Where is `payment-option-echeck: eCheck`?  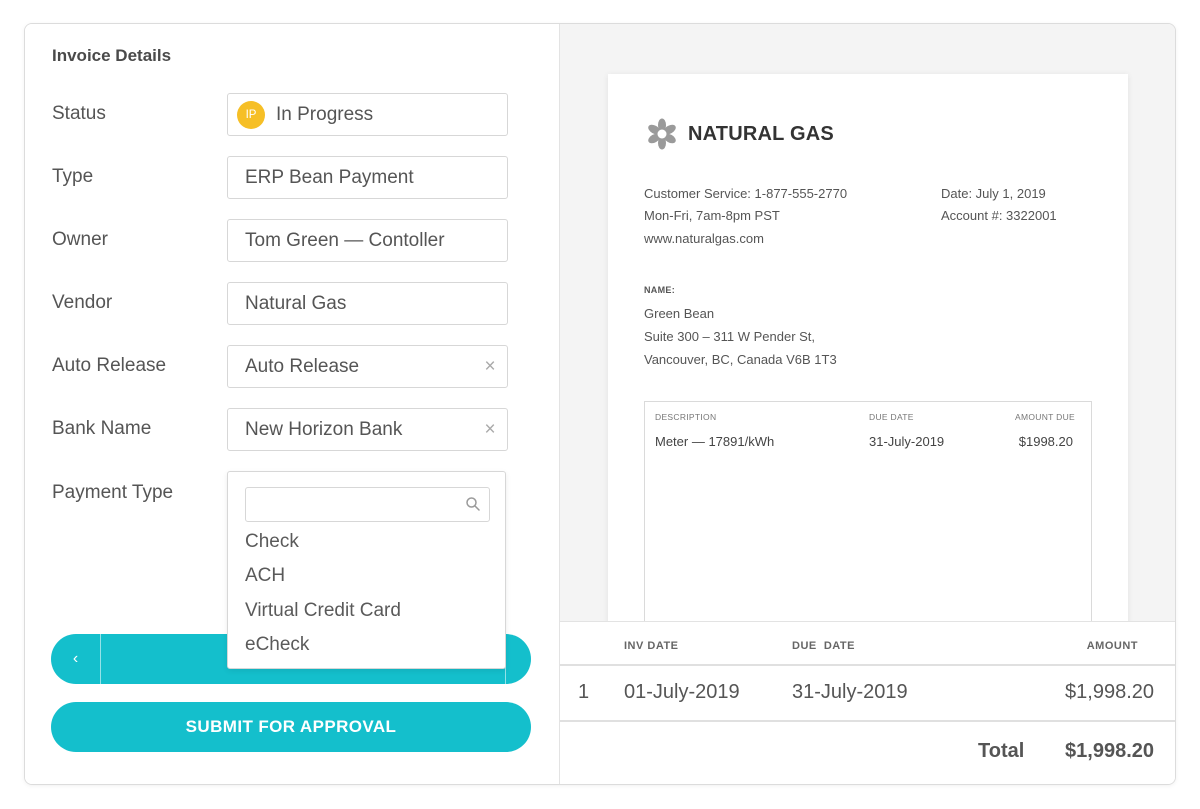 payment-option-echeck: eCheck is located at coordinates (277, 645).